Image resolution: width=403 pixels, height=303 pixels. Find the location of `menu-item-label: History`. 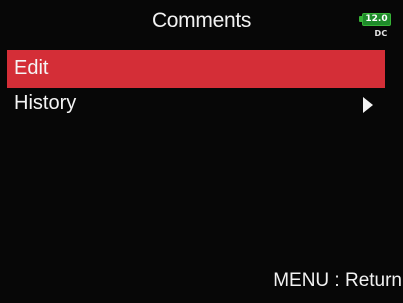

menu-item-label: History is located at coordinates (45, 103).